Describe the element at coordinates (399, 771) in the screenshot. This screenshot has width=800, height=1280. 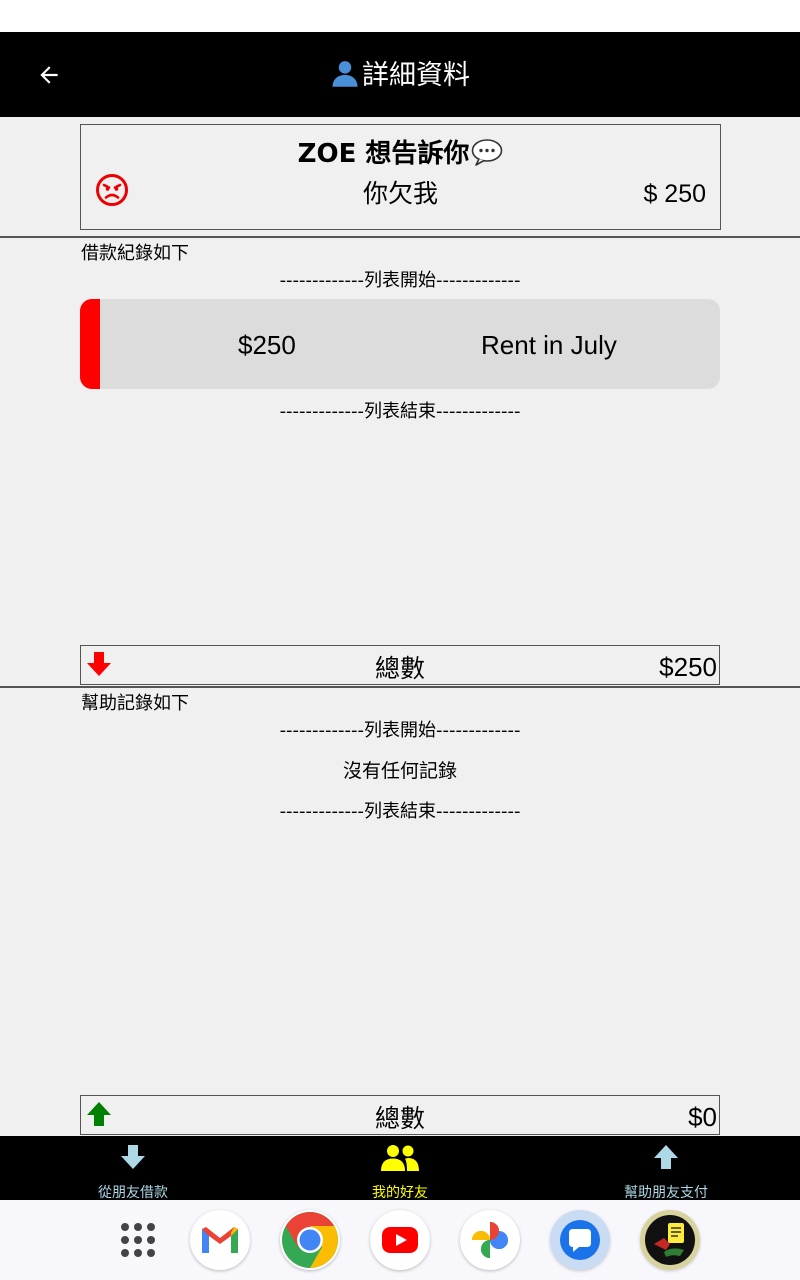
I see `help-empty-text: 沒有任何記錄` at that location.